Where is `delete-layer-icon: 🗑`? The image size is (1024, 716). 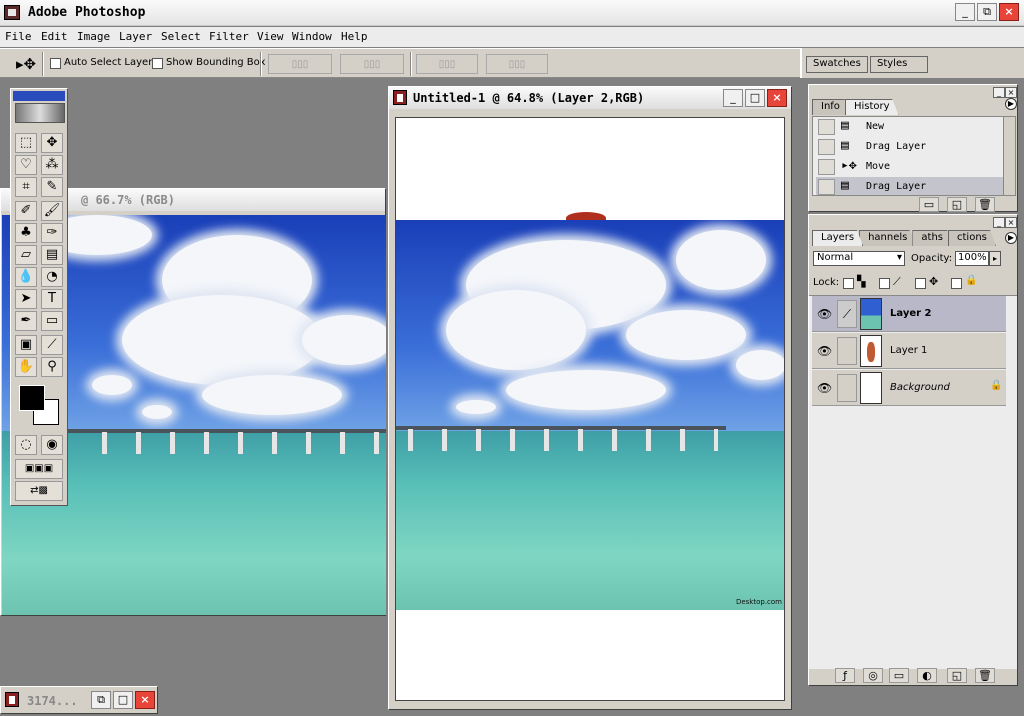
delete-layer-icon: 🗑 is located at coordinates (985, 675).